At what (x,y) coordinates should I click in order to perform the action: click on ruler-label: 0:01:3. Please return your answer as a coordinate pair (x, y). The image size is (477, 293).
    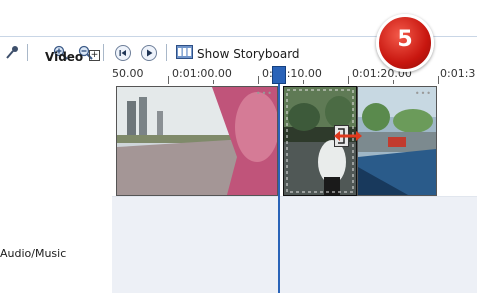
    Looking at the image, I should click on (458, 73).